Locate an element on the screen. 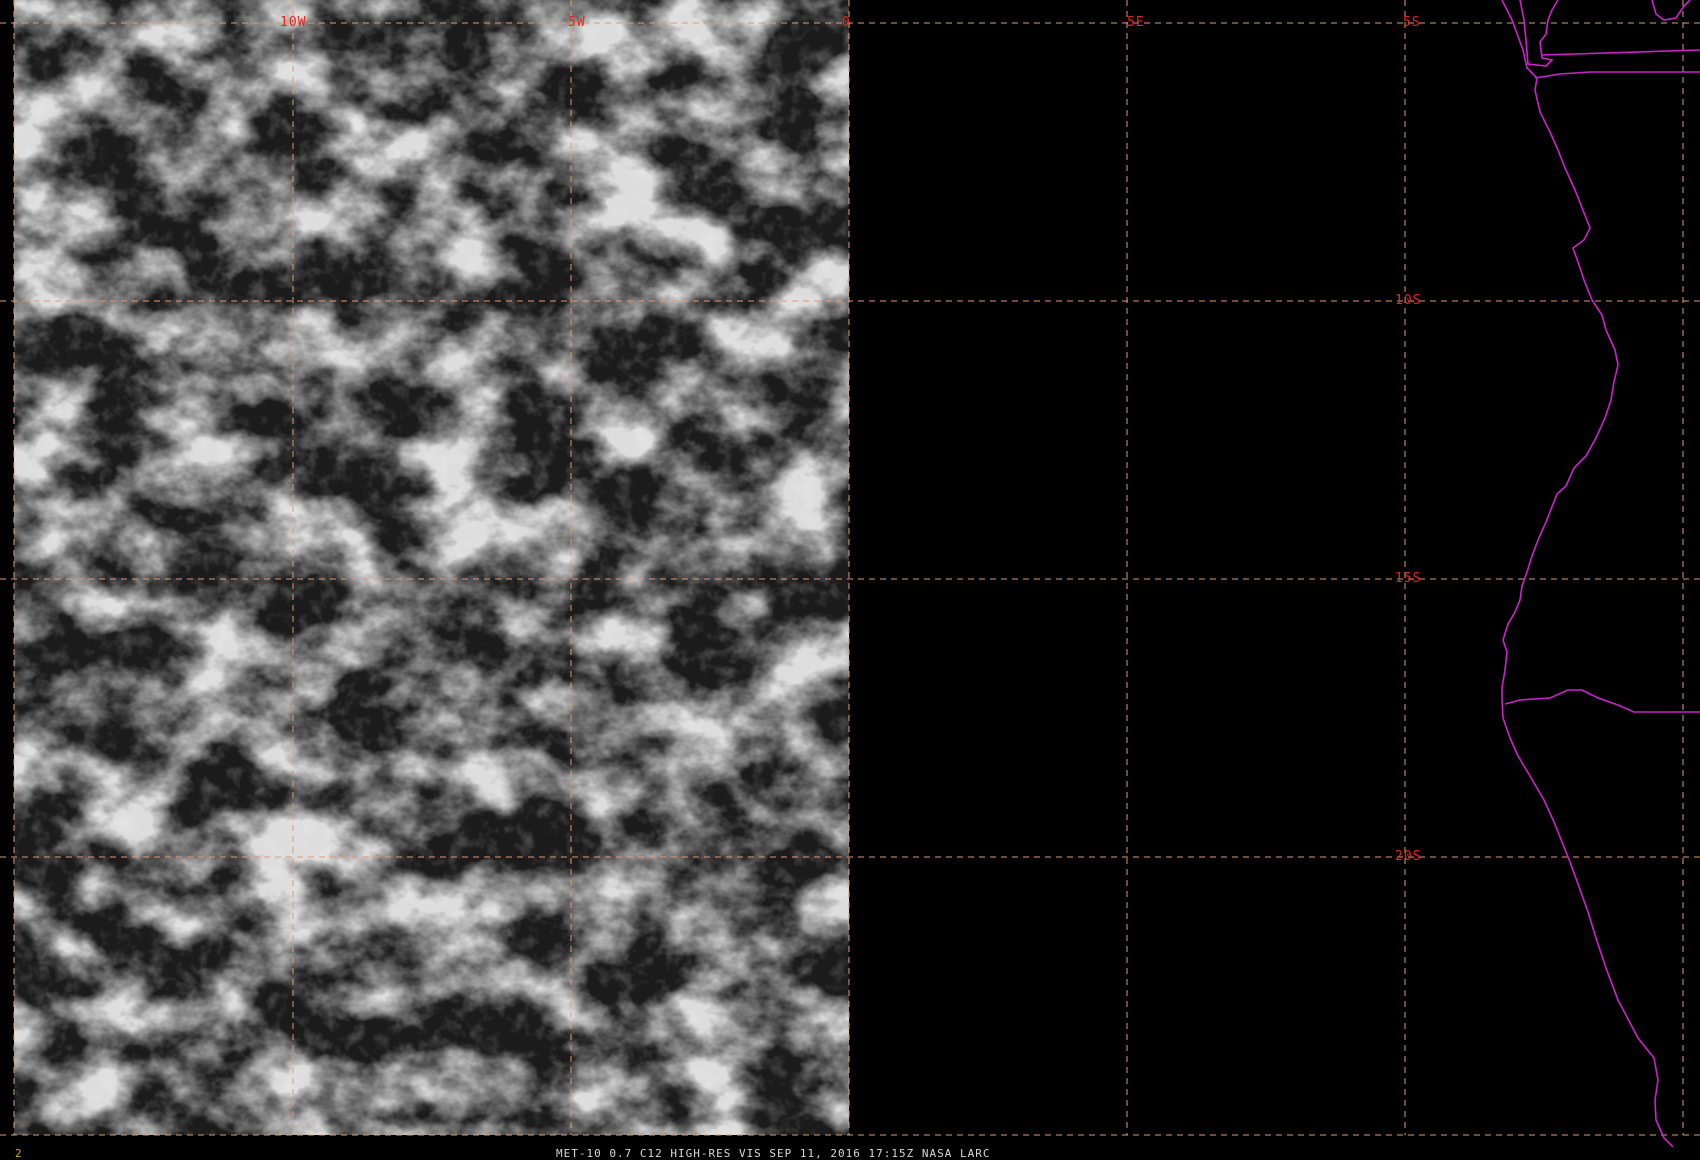  grid-label-lon: 10W is located at coordinates (293, 22).